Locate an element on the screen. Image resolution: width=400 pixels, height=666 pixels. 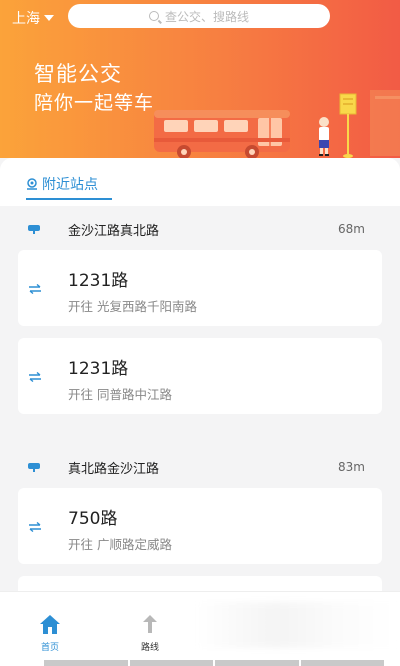
station-name: 金沙江路真北路 is located at coordinates (114, 231).